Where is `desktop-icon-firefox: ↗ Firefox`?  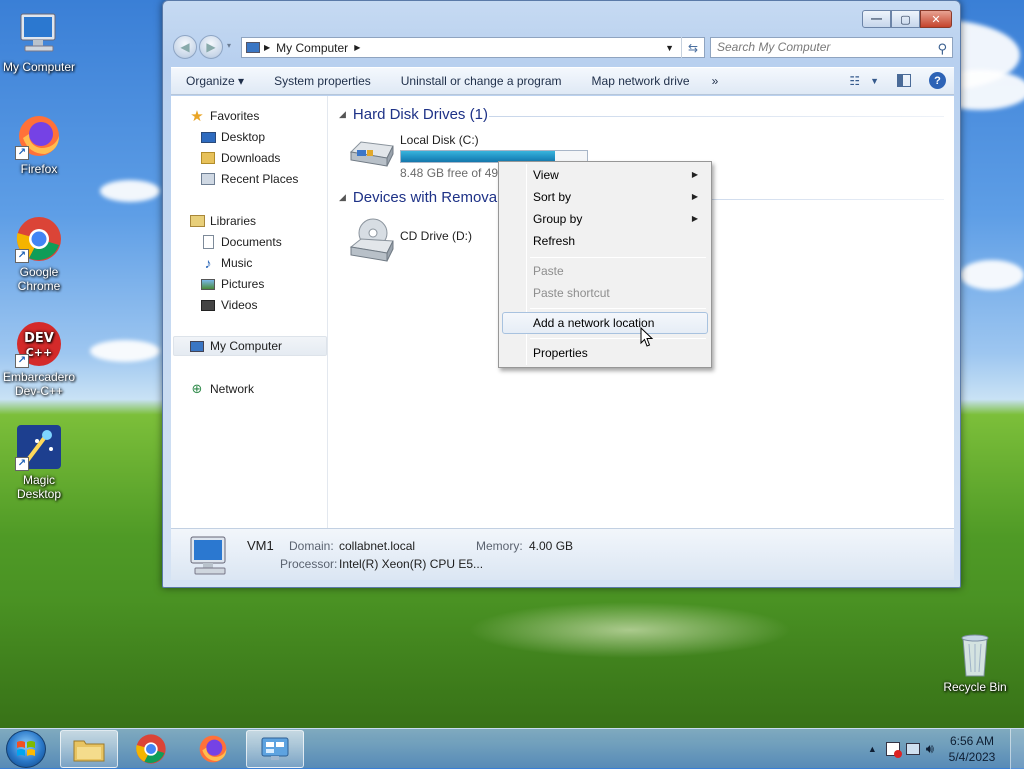 desktop-icon-firefox: ↗ Firefox is located at coordinates (39, 144).